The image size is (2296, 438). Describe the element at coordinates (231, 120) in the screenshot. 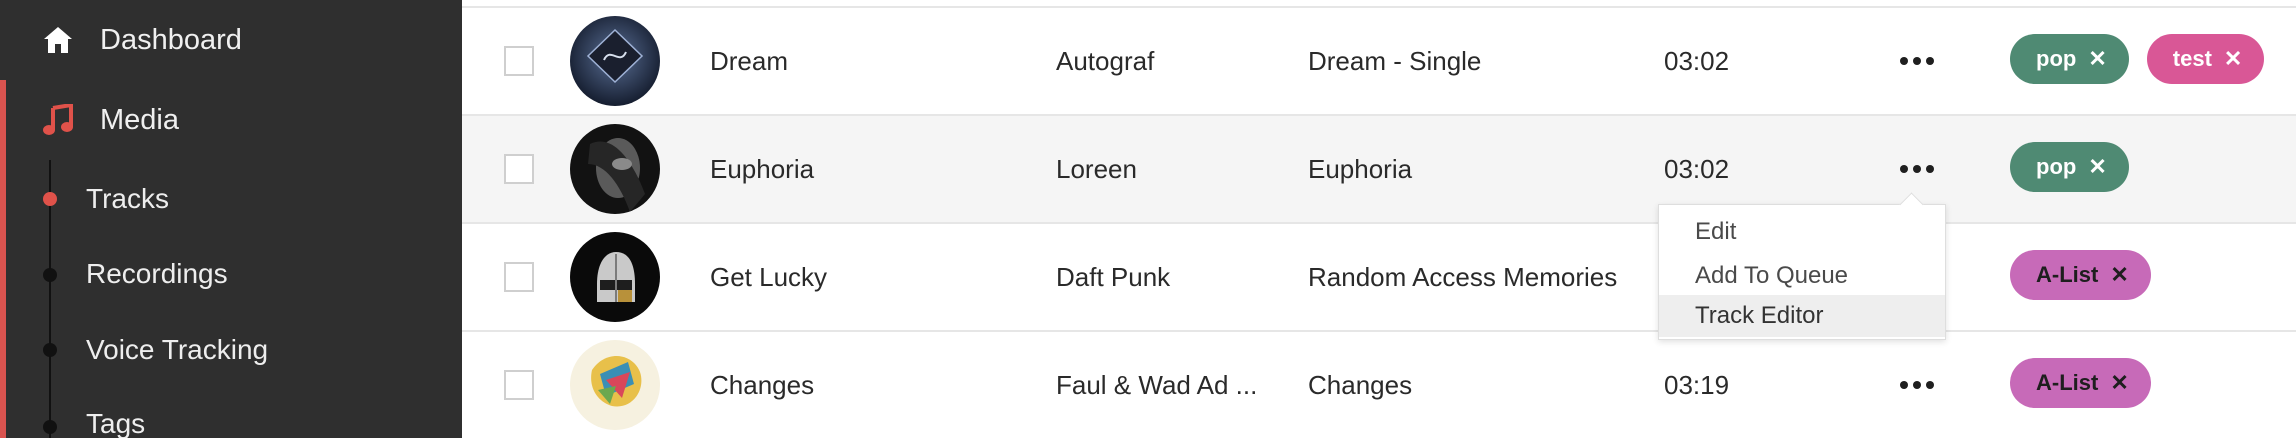

I see `sidebar-item-media: Media` at that location.